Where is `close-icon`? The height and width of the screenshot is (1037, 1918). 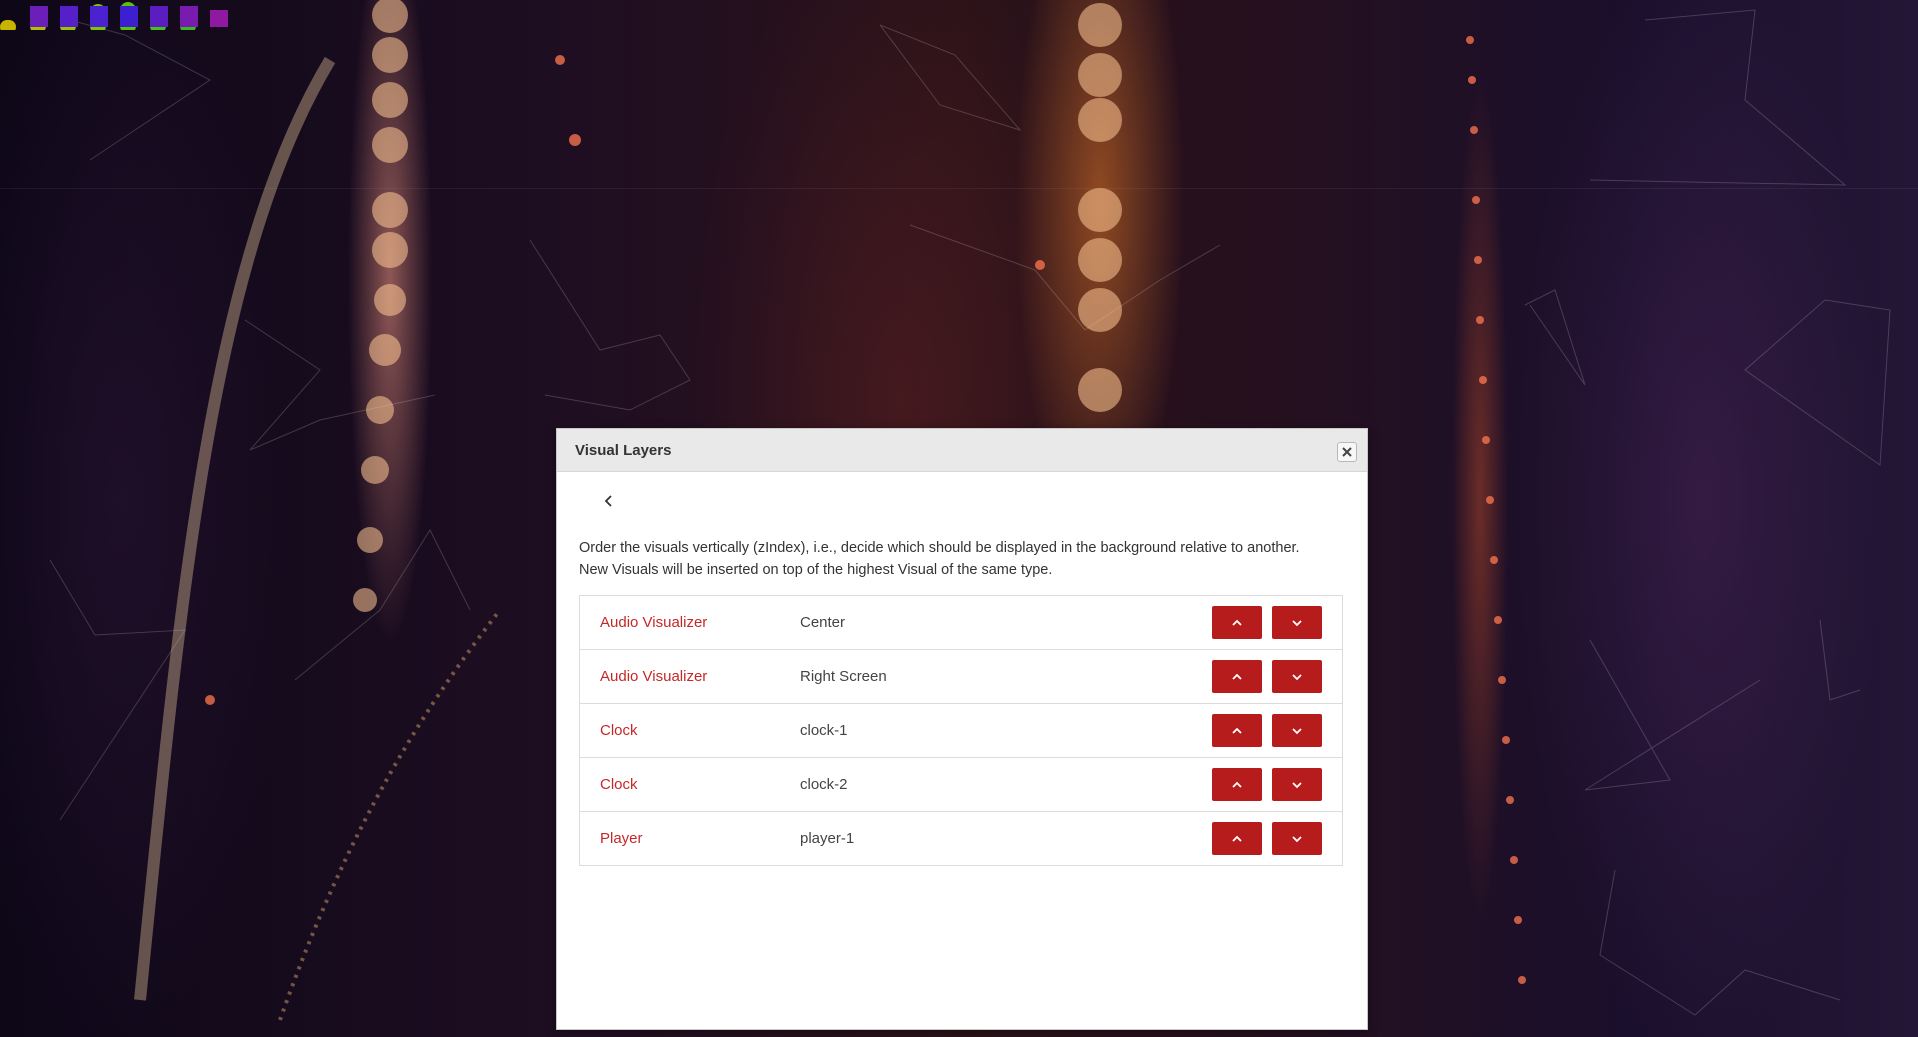 close-icon is located at coordinates (1347, 452).